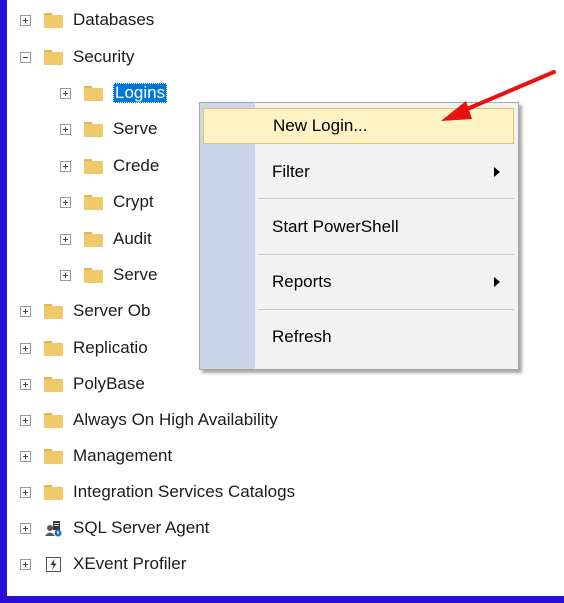 The height and width of the screenshot is (603, 564). Describe the element at coordinates (104, 56) in the screenshot. I see `tree-item-label: Security` at that location.